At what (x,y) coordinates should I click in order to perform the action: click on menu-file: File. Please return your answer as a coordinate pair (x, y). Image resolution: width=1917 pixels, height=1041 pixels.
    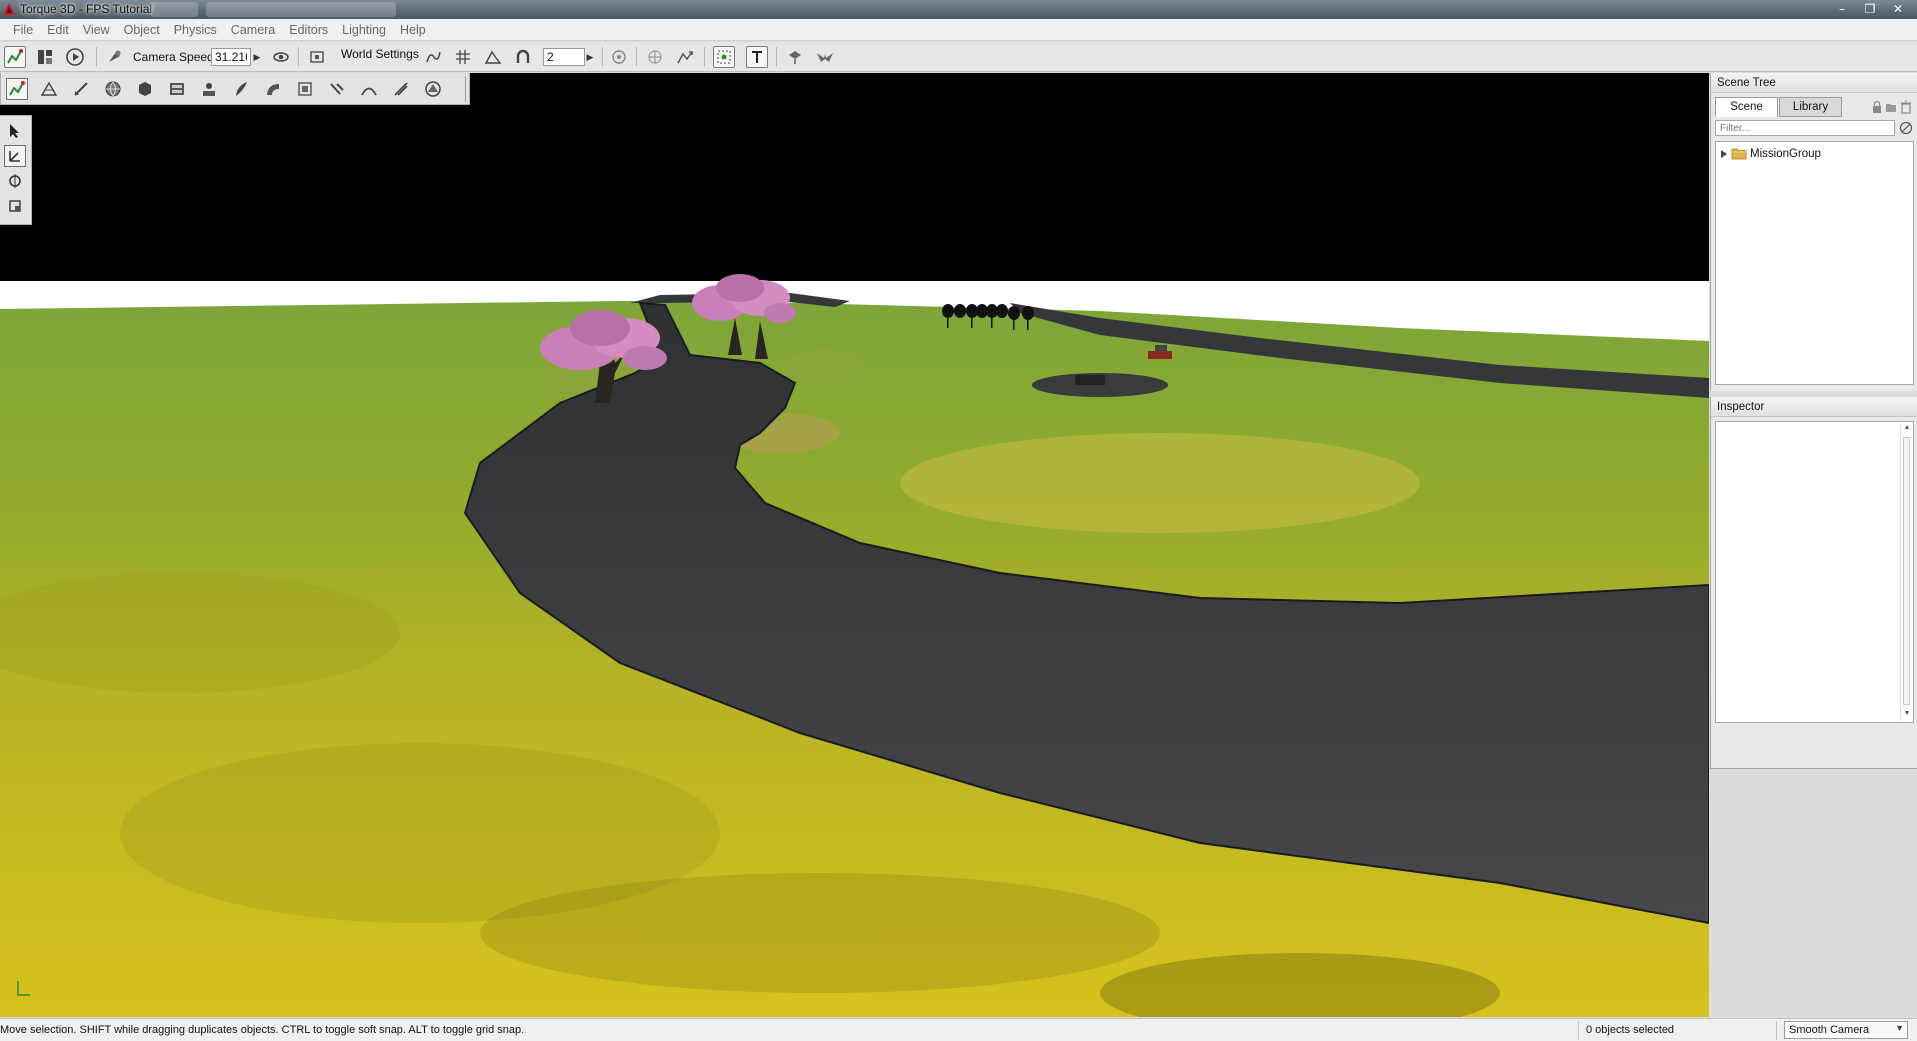
    Looking at the image, I should click on (23, 30).